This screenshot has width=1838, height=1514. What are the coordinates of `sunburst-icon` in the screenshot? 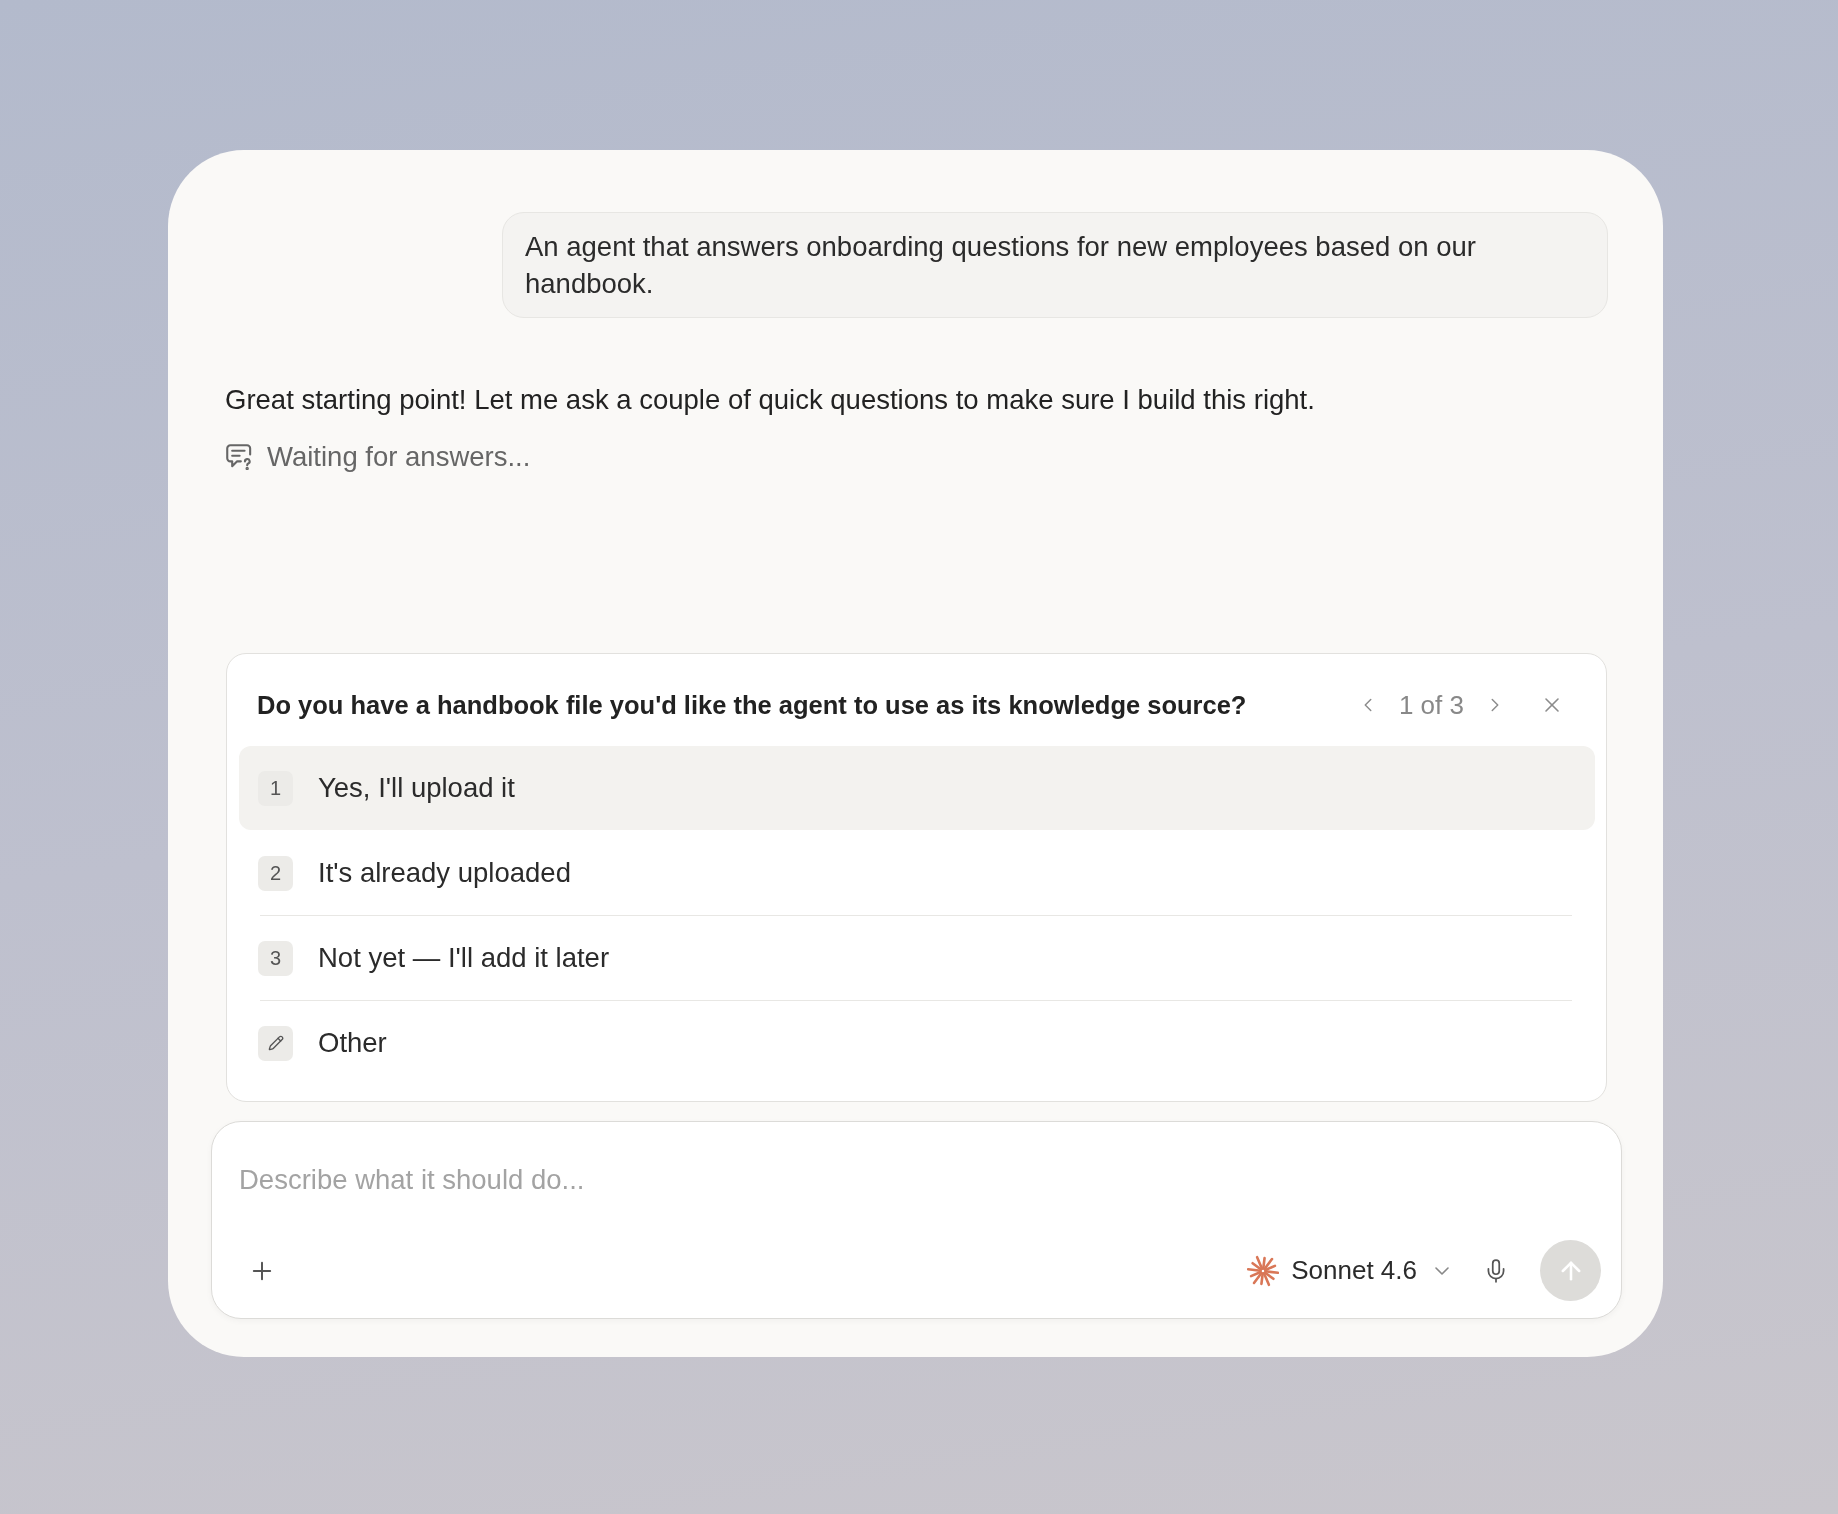 It's located at (1263, 1270).